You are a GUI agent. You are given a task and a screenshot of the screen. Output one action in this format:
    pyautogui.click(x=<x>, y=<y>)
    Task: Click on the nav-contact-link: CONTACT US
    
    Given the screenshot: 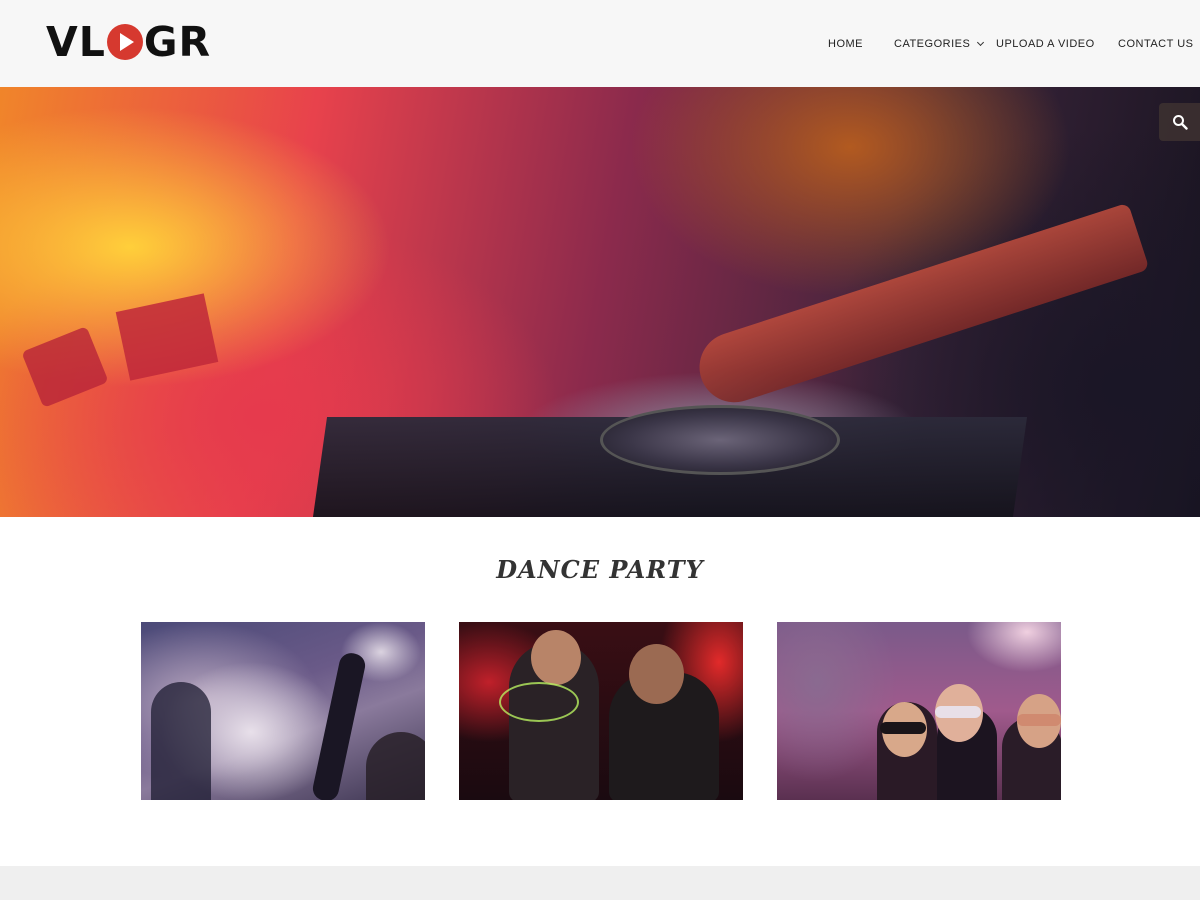 What is the action you would take?
    pyautogui.click(x=1156, y=44)
    